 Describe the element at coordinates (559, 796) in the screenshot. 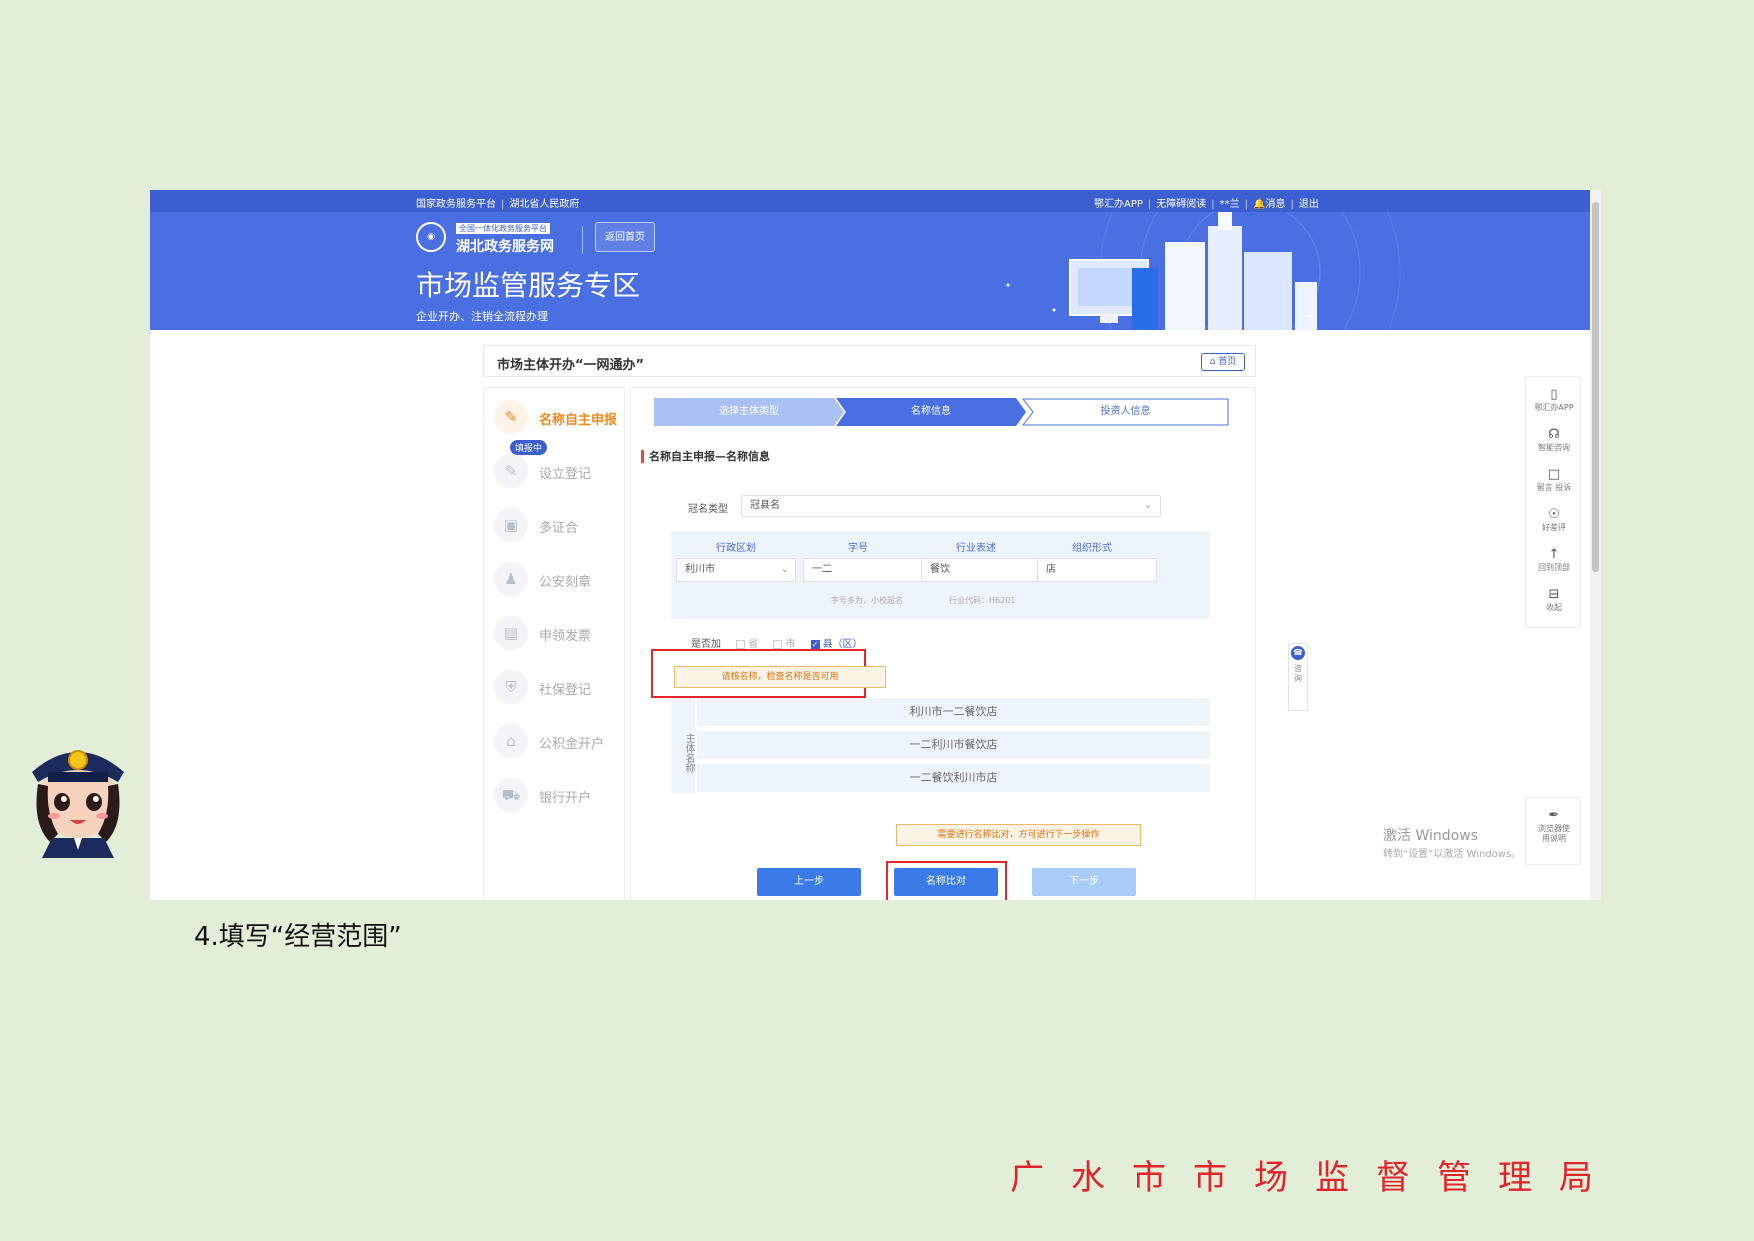

I see `sidebar-item-bank-account: ⛟ 银行开户` at that location.